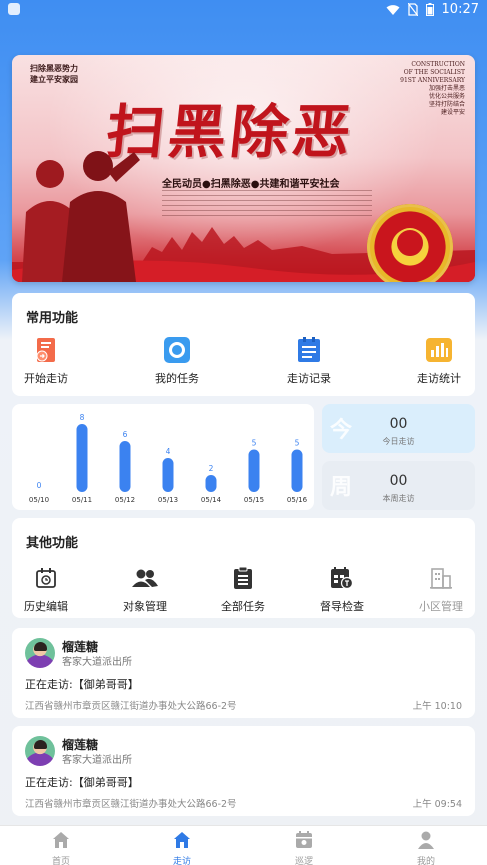 The image size is (487, 865). What do you see at coordinates (14, 9) in the screenshot?
I see `notification-icon` at bounding box center [14, 9].